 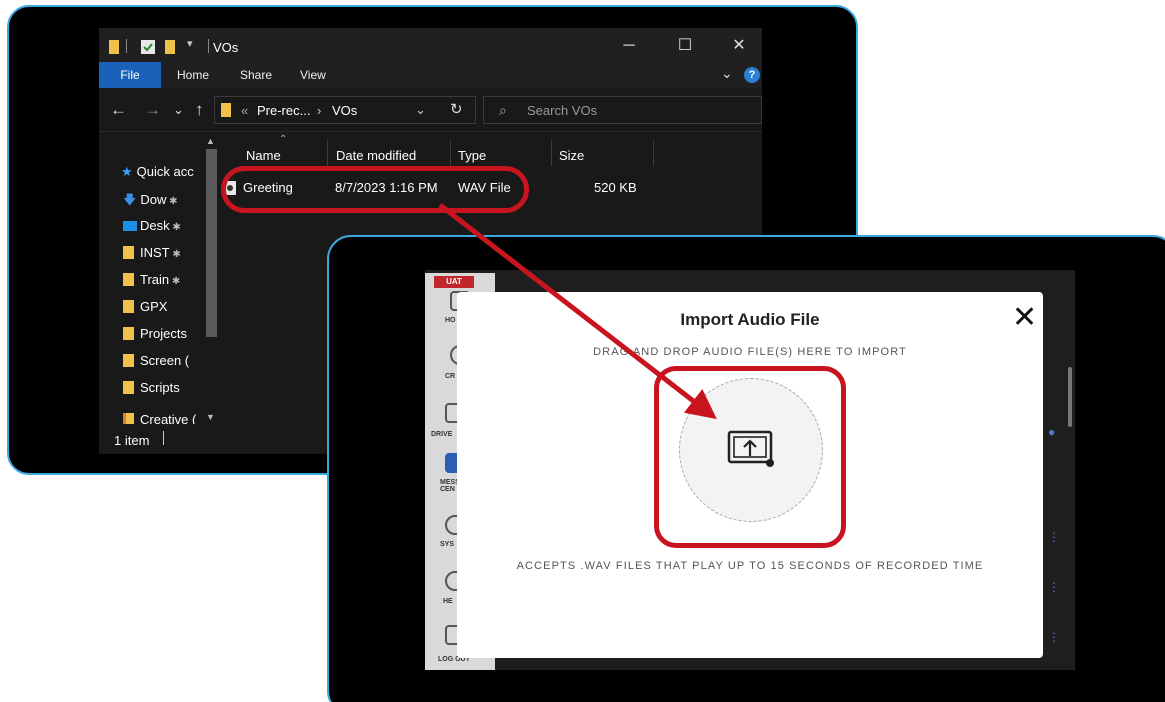 What do you see at coordinates (283, 139) in the screenshot?
I see `sort-ascending-icon: ⌃` at bounding box center [283, 139].